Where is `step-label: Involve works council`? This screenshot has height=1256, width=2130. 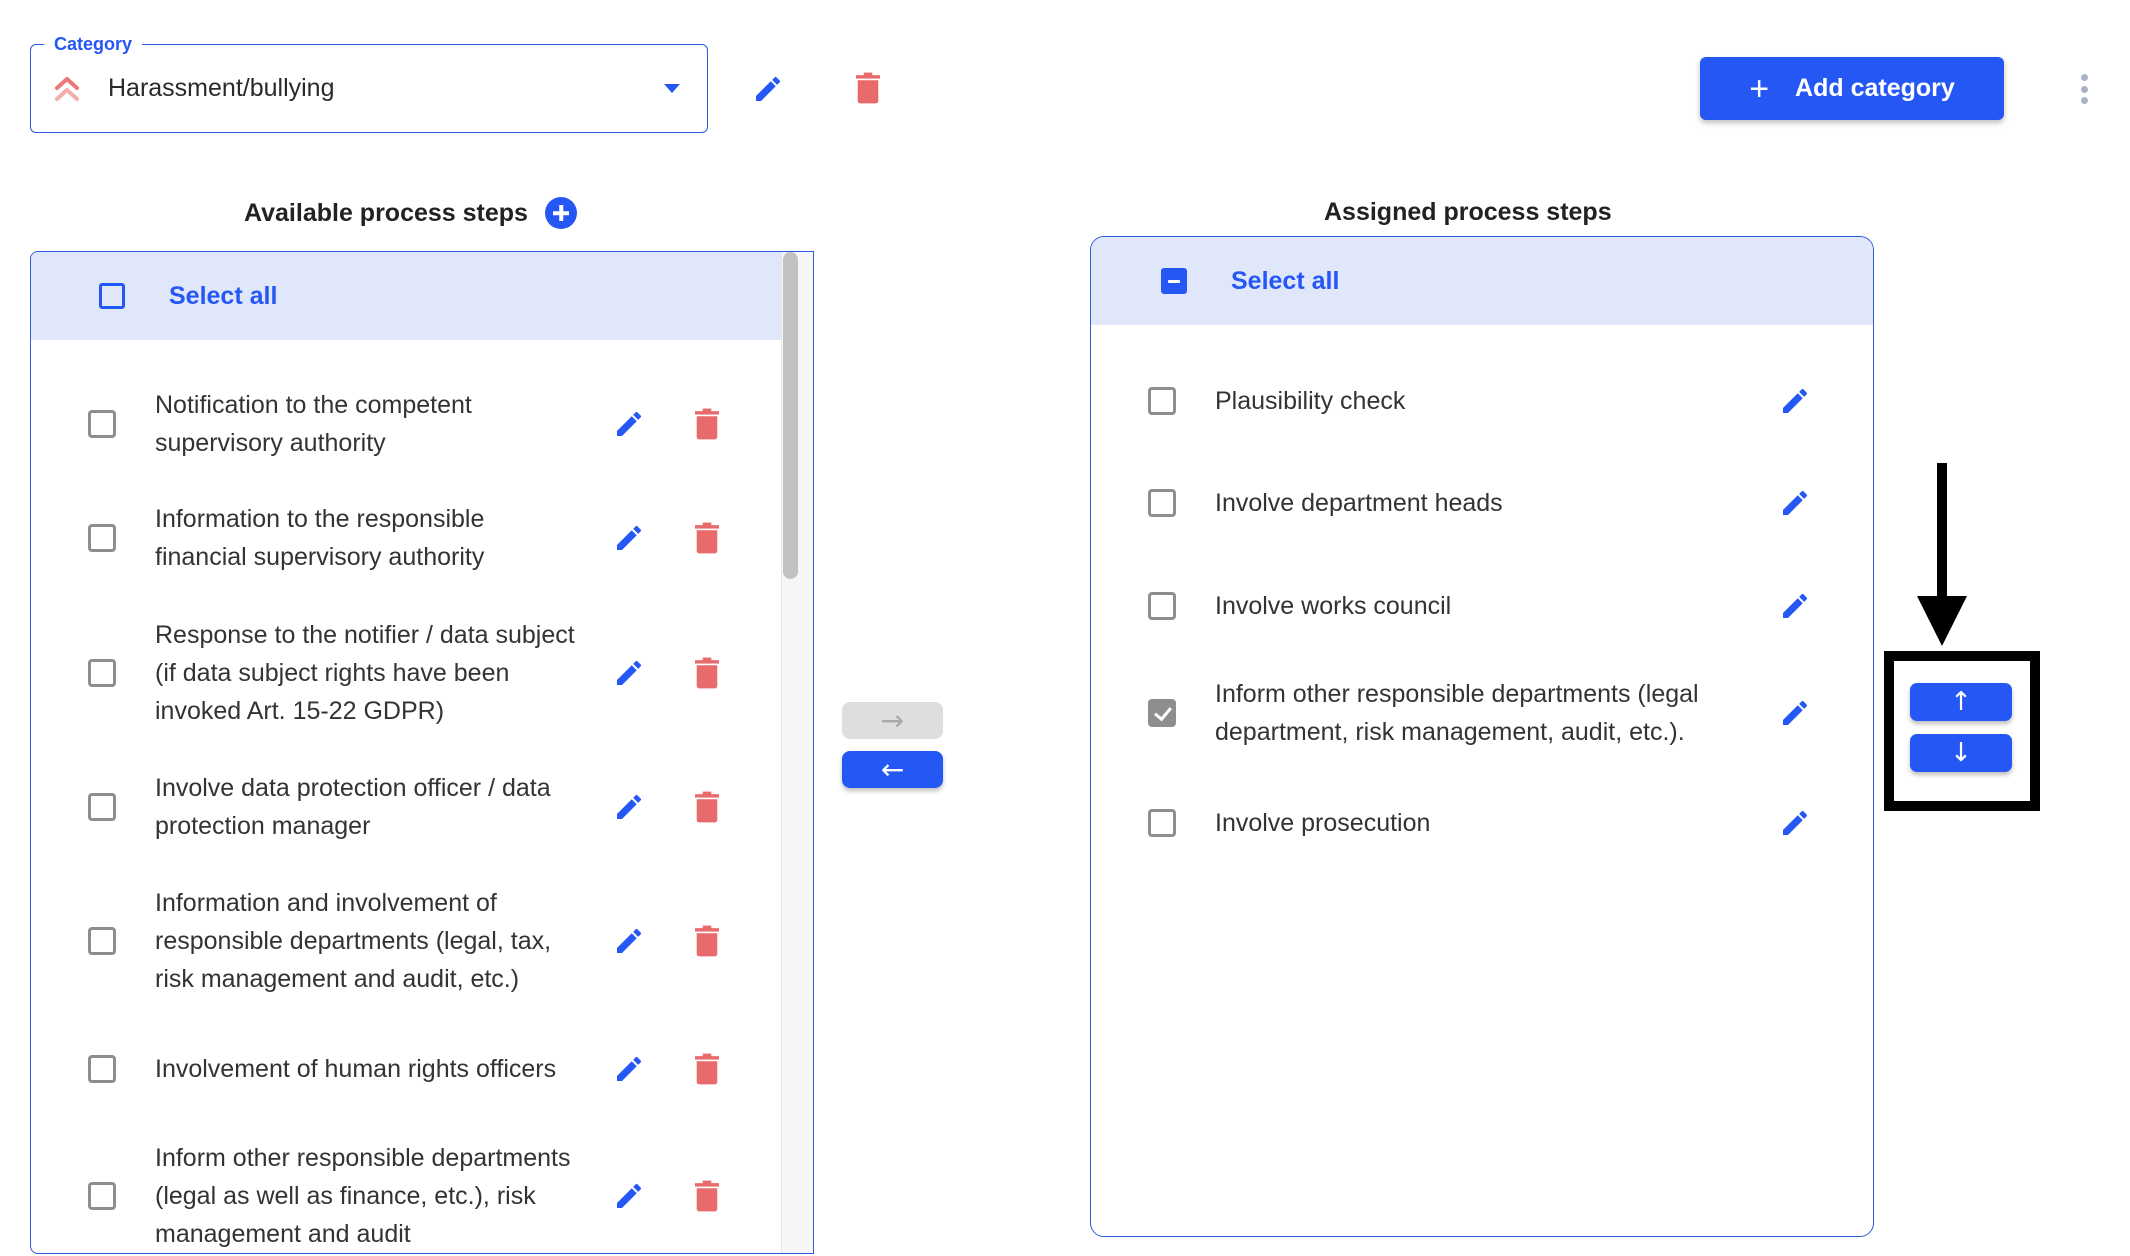 step-label: Involve works council is located at coordinates (1333, 606).